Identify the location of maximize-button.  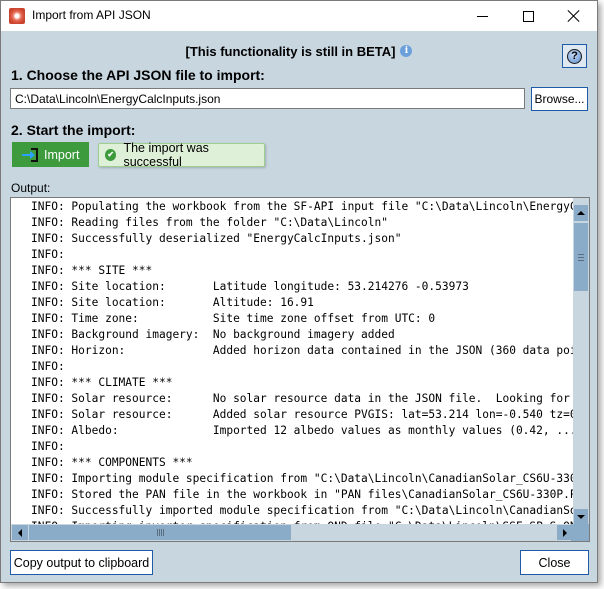
(528, 16).